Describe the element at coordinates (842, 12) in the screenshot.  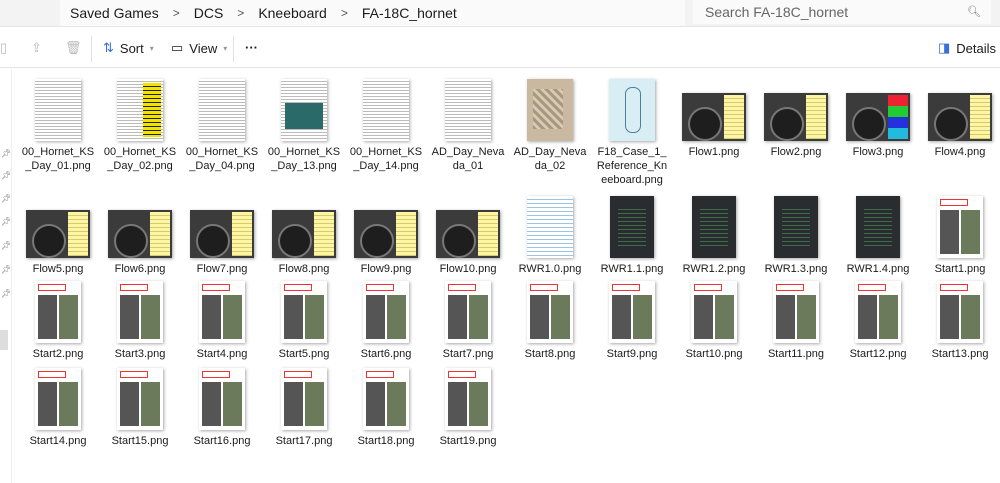
I see `search-input: Search FA-18C_hornet 🔍︎` at that location.